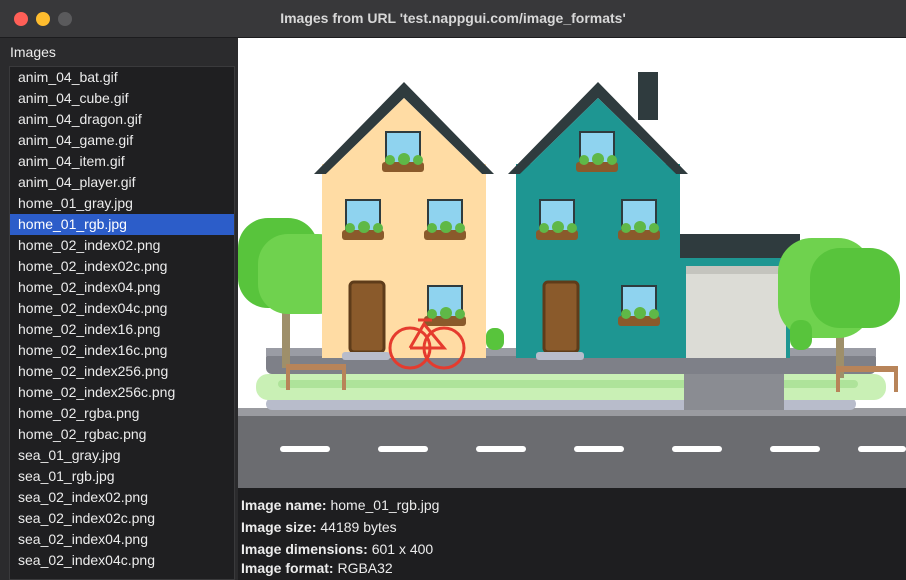  Describe the element at coordinates (122, 455) in the screenshot. I see `list-item: sea_01_gray.jpg` at that location.